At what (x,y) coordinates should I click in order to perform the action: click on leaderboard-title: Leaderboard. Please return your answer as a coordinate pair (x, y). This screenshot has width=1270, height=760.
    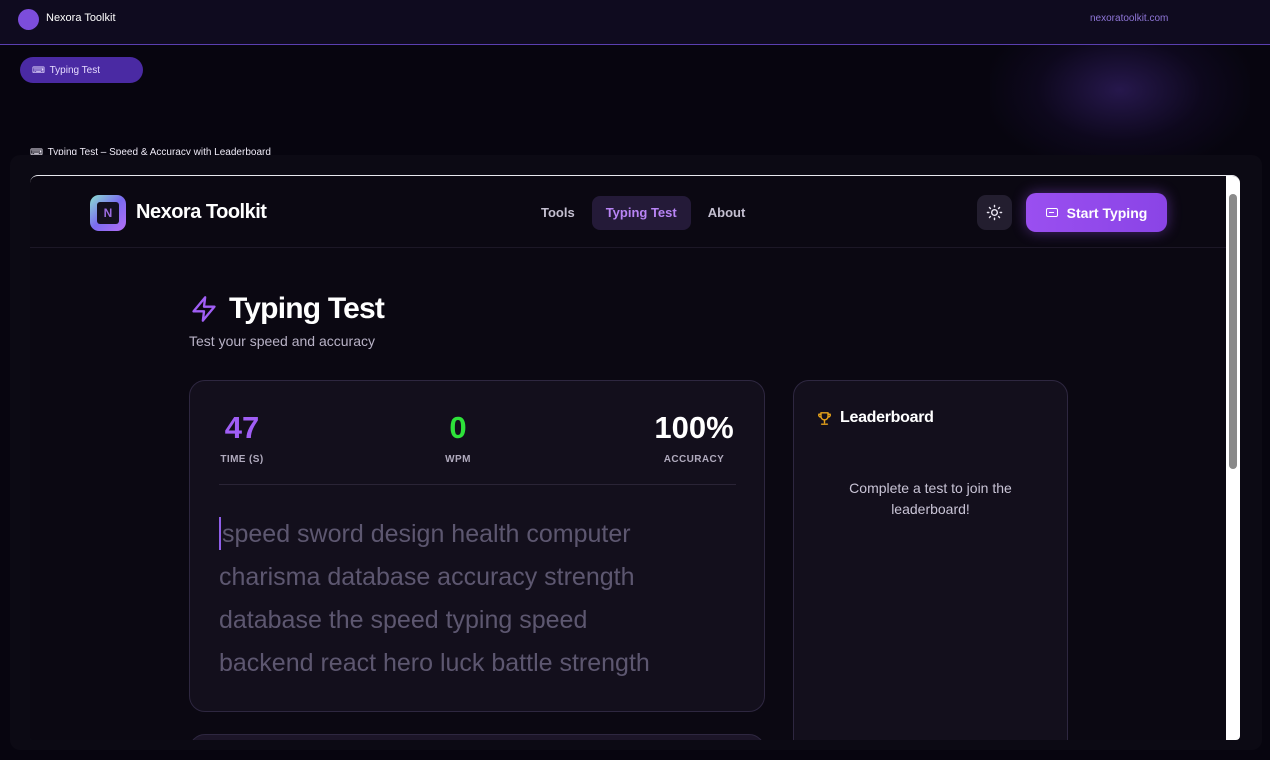
    Looking at the image, I should click on (887, 417).